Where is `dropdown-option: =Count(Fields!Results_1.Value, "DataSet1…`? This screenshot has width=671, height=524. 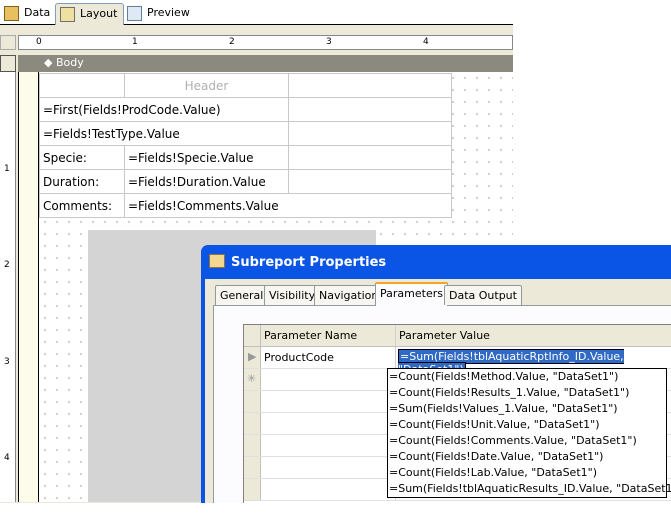 dropdown-option: =Count(Fields!Results_1.Value, "DataSet1… is located at coordinates (527, 393).